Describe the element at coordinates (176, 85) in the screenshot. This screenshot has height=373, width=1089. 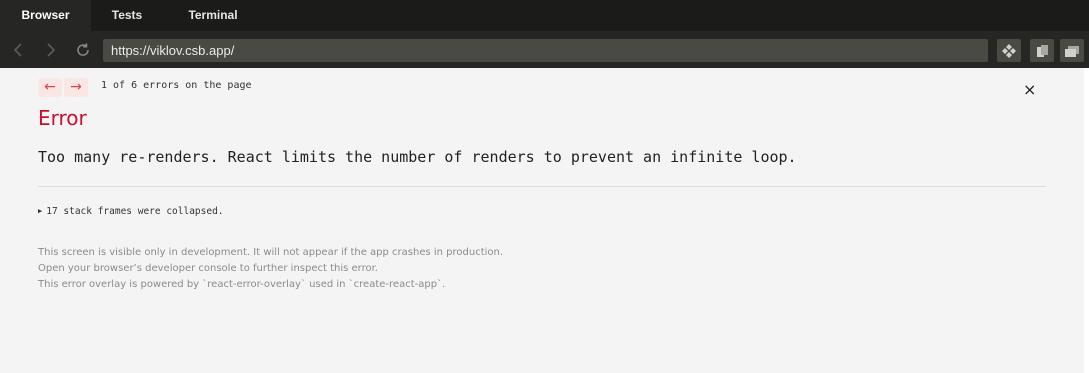
I see `error-count: 1 of 6 errors on the page` at that location.